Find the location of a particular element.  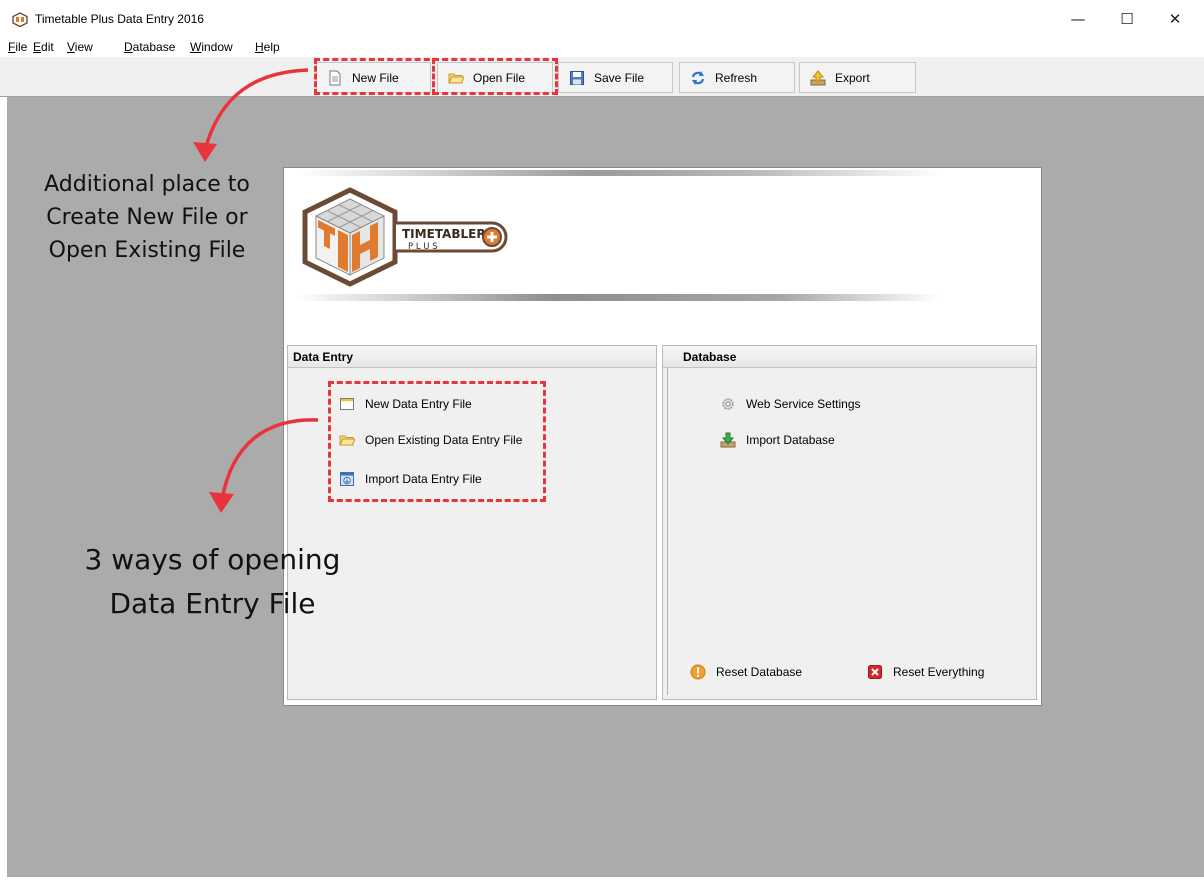

panel-annotation: 3 ways of opening Data Entry File is located at coordinates (212, 582).